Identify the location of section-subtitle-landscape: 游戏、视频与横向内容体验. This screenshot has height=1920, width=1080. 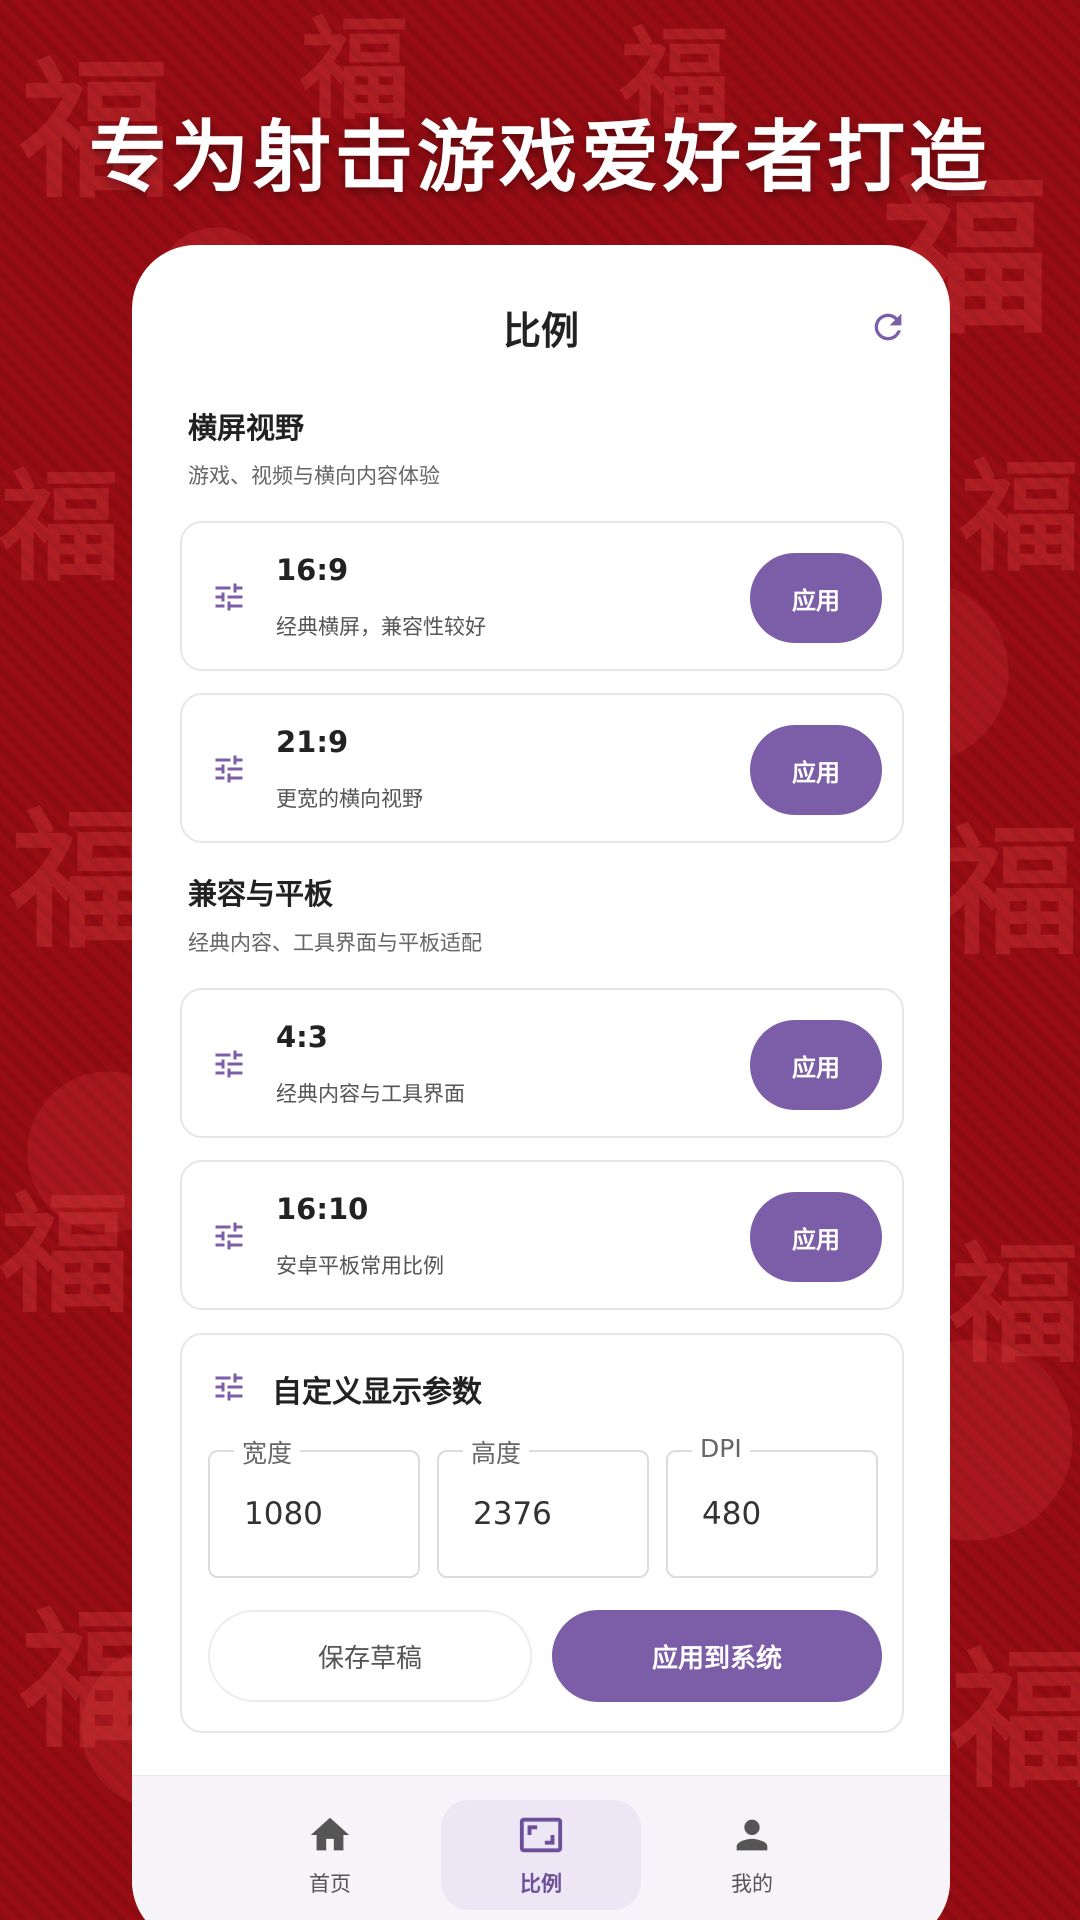
(314, 476).